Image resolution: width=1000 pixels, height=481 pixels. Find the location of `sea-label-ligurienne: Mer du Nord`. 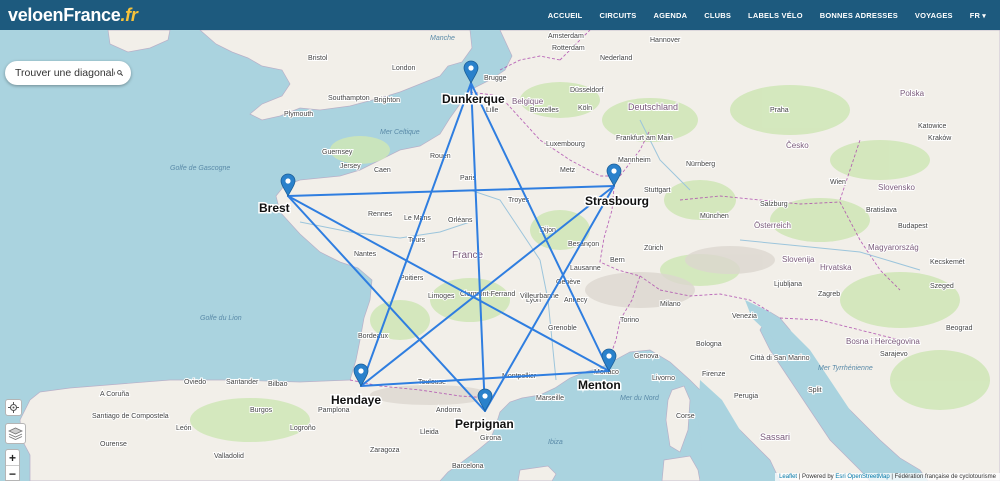

sea-label-ligurienne: Mer du Nord is located at coordinates (640, 398).